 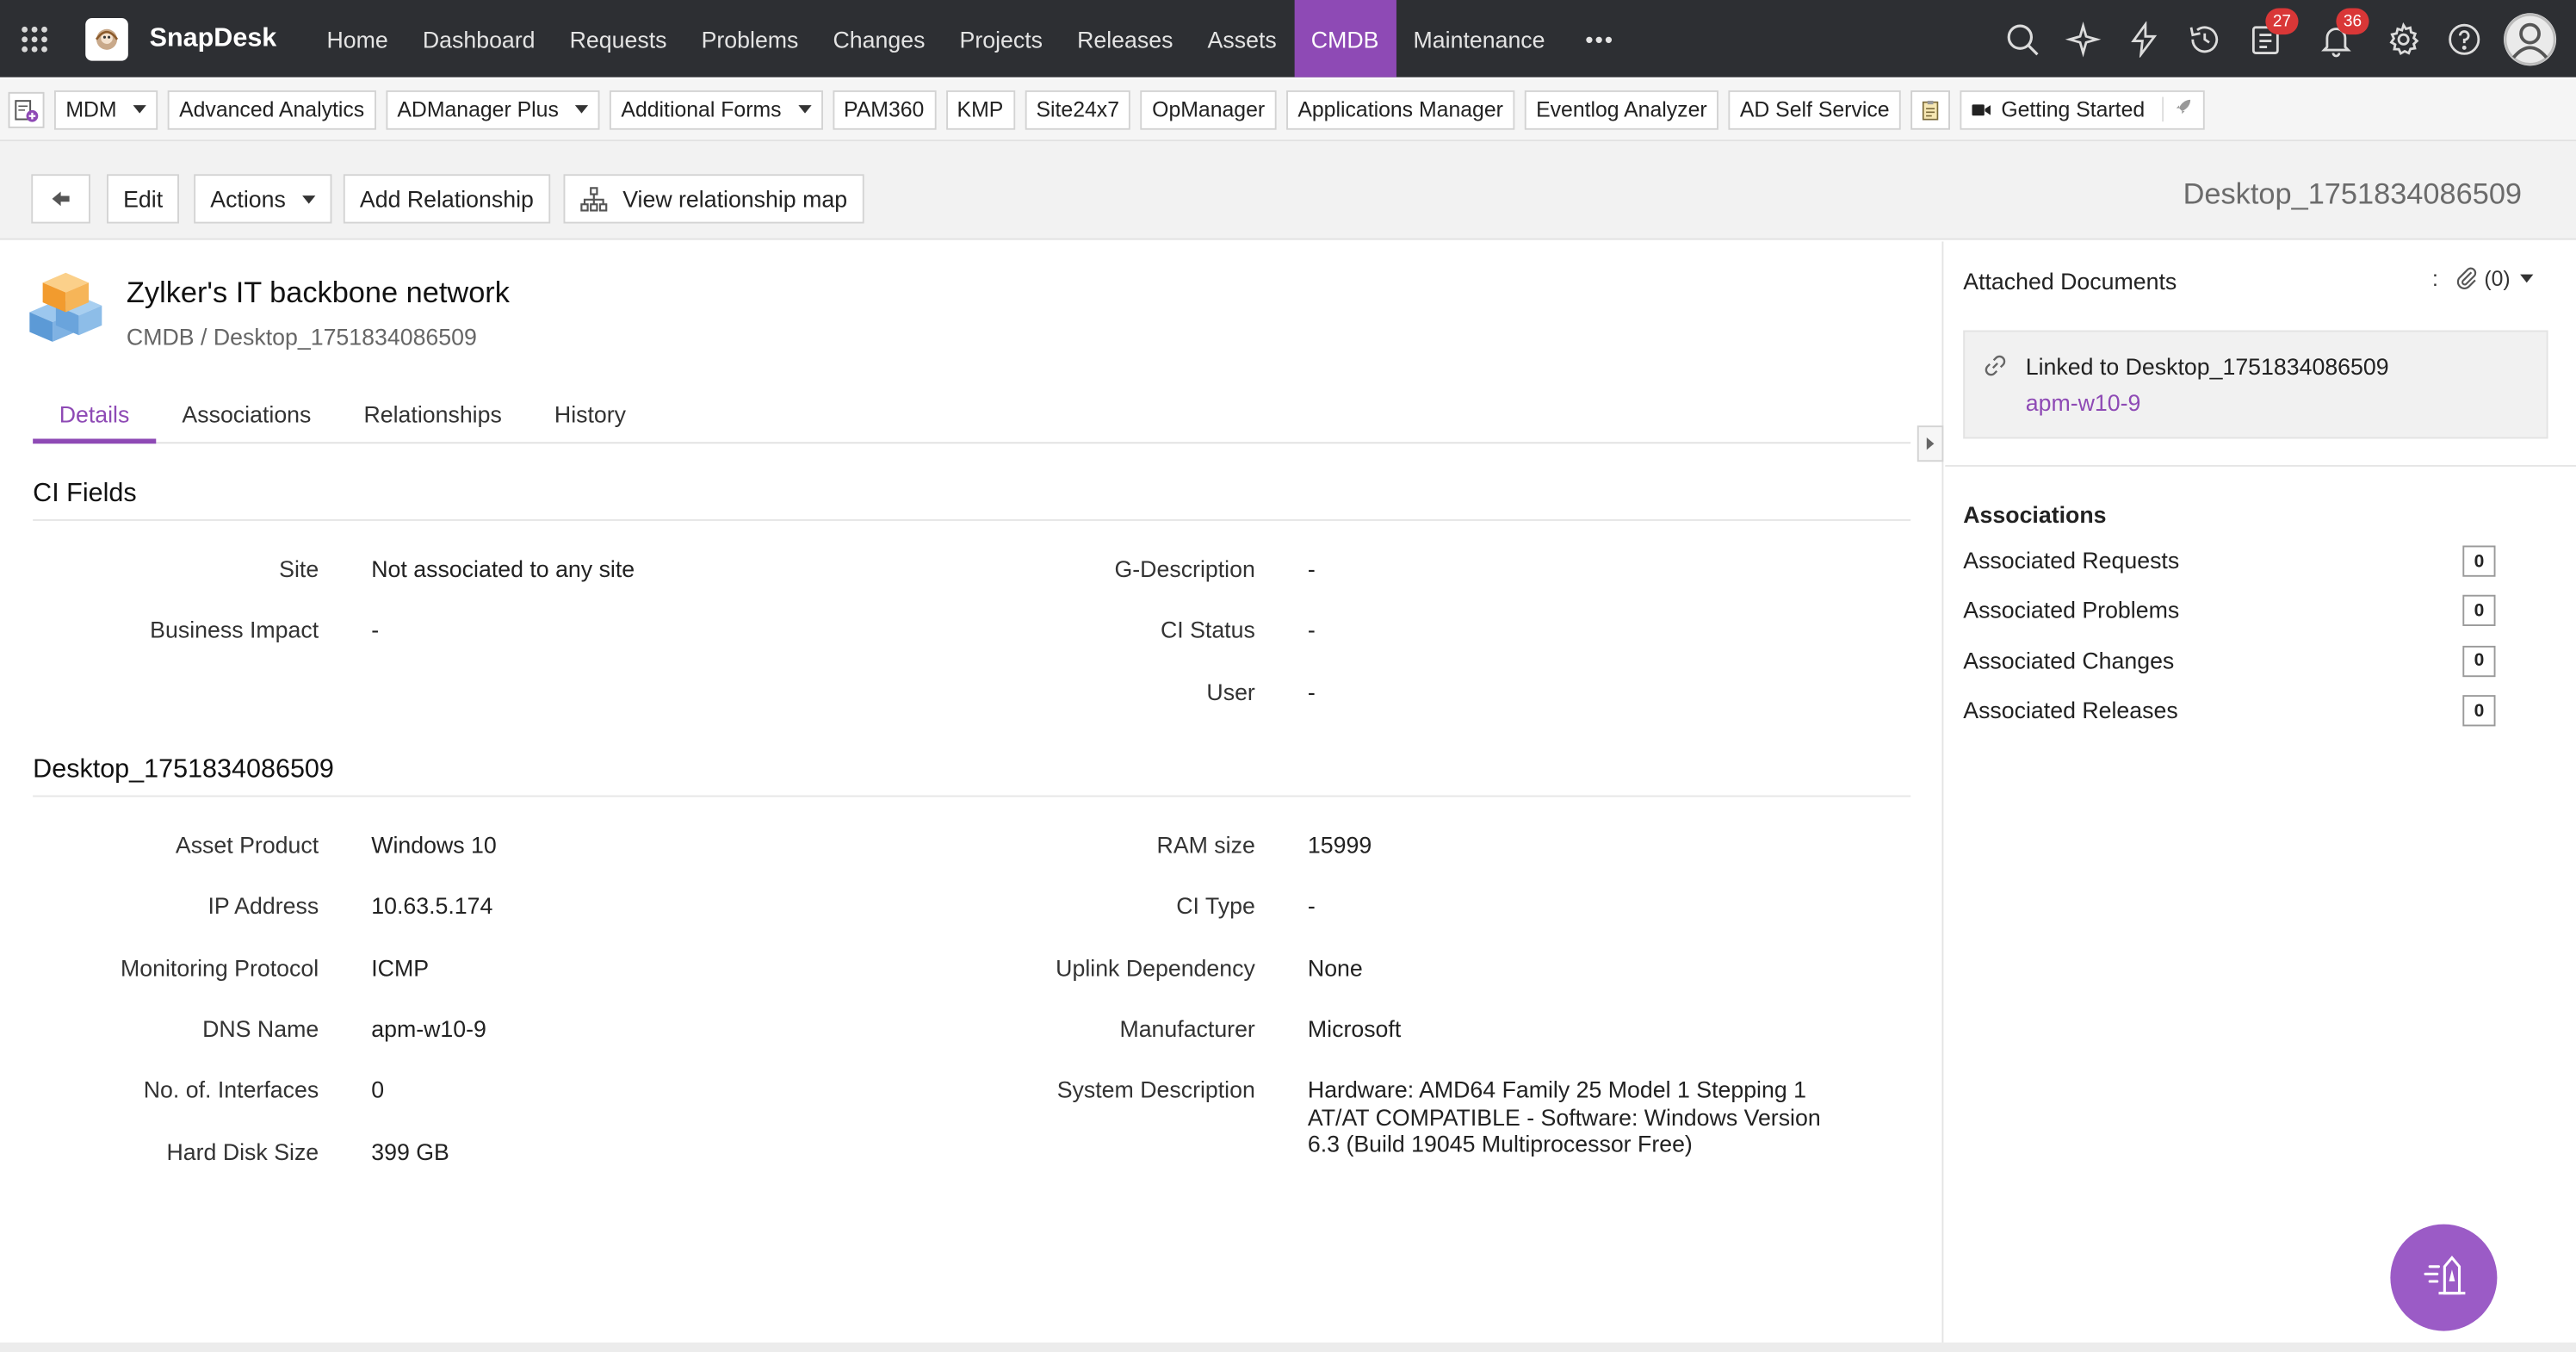 I want to click on tab-history: History, so click(x=590, y=414).